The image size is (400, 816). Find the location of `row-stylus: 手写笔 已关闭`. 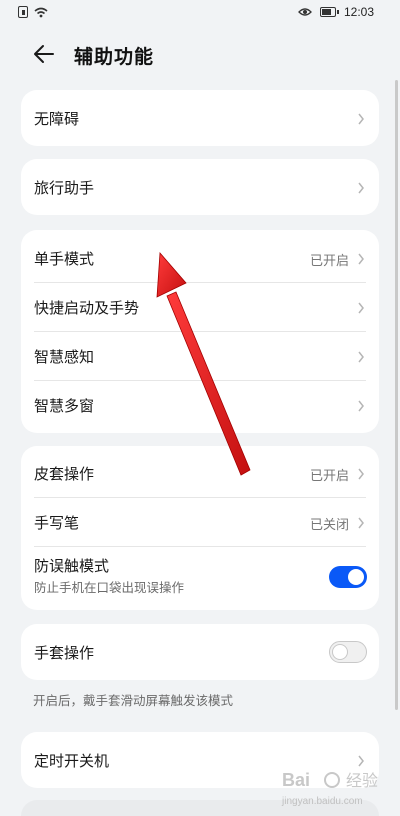

row-stylus: 手写笔 已关闭 is located at coordinates (200, 522).